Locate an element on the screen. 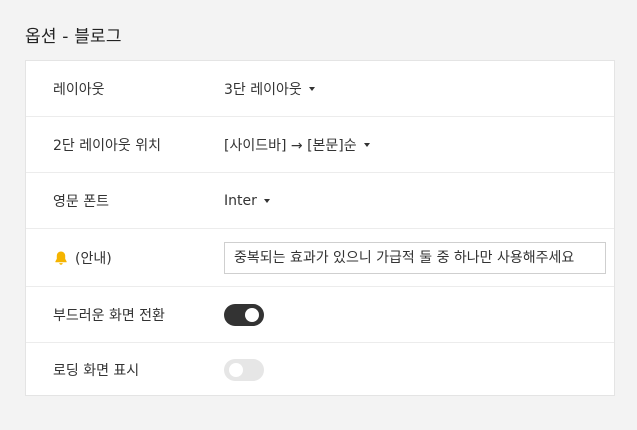 The height and width of the screenshot is (430, 637). option-row-layout: 레이아웃 3단 레이아웃 is located at coordinates (320, 89).